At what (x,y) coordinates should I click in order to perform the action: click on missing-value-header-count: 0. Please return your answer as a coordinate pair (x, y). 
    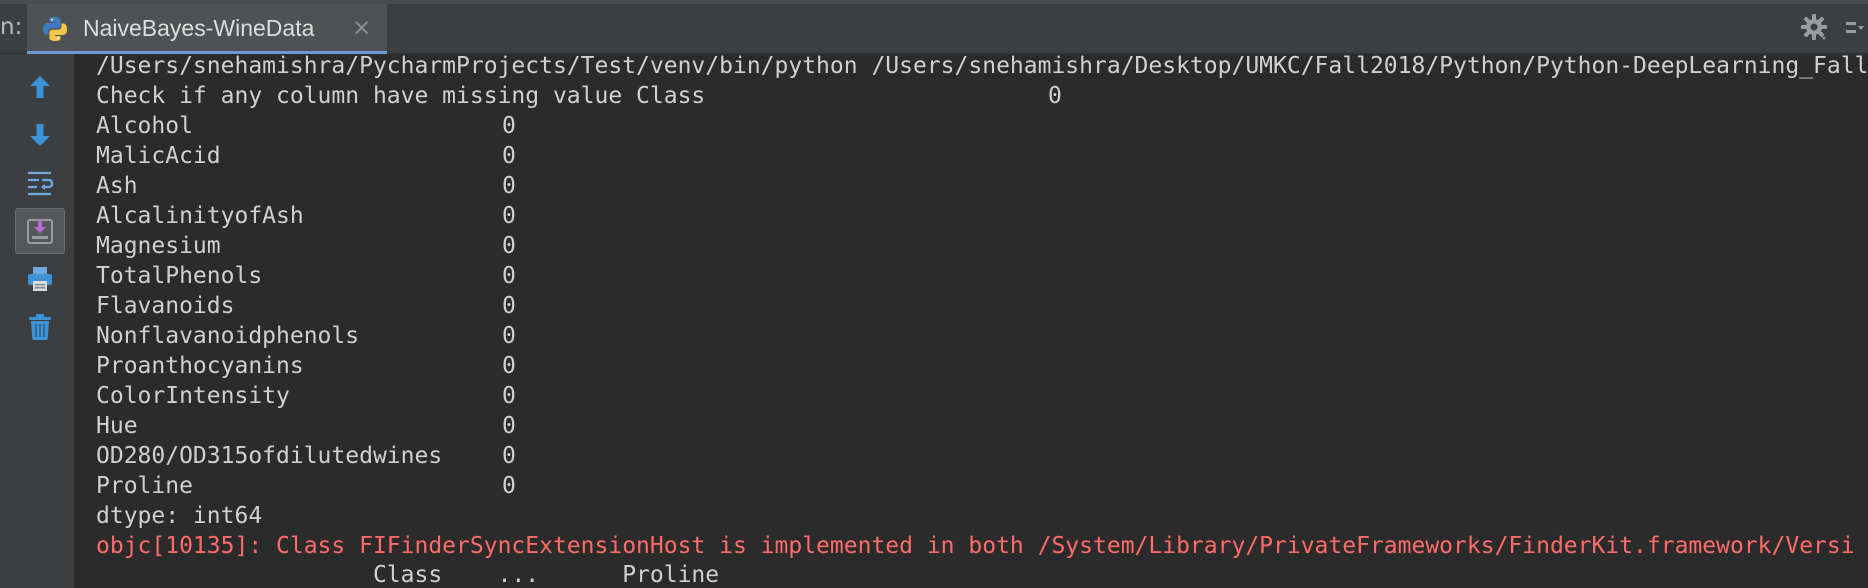
    Looking at the image, I should click on (1055, 96).